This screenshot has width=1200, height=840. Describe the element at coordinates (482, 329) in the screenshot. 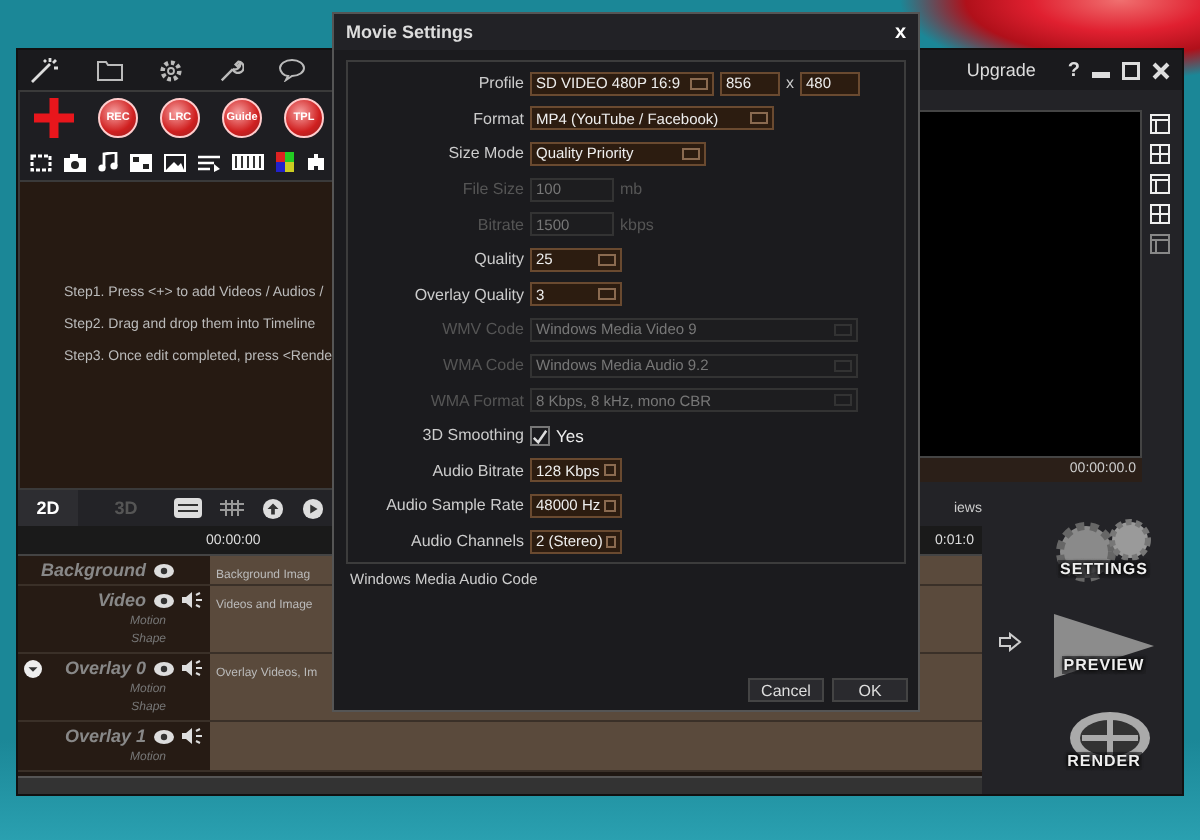

I see `field-label: WMV Code` at that location.